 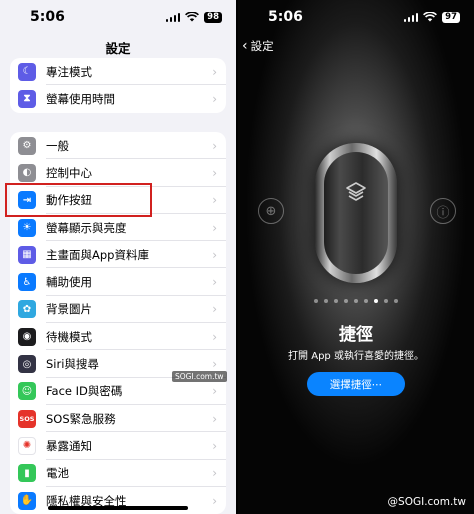 I want to click on settings-row-label: 專注模式, so click(x=69, y=71).